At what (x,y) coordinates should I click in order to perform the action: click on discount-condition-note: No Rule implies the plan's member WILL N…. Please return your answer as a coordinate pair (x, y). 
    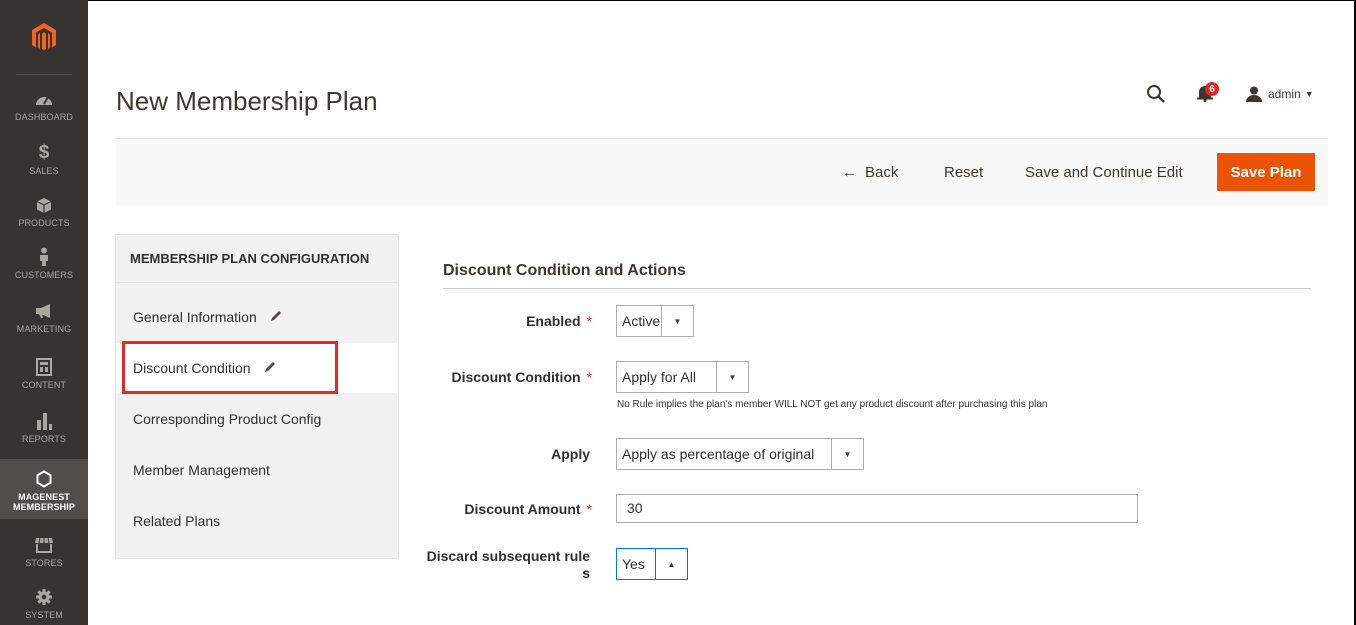
    Looking at the image, I should click on (832, 404).